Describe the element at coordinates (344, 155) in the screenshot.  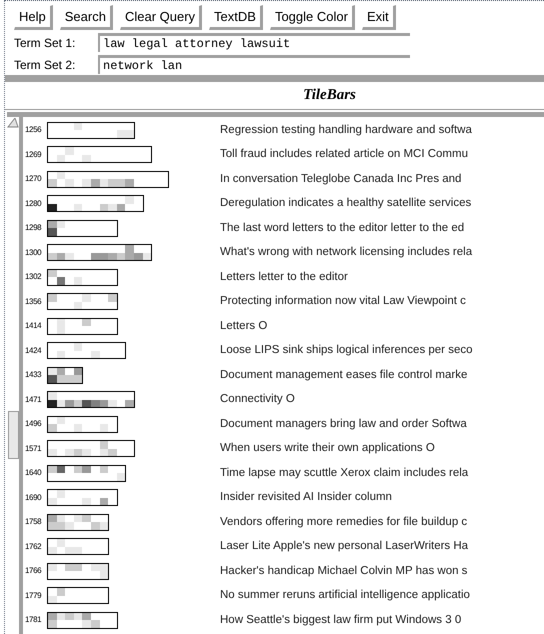
I see `doc-title: Toll fraud includes related article on MCI Commu` at that location.